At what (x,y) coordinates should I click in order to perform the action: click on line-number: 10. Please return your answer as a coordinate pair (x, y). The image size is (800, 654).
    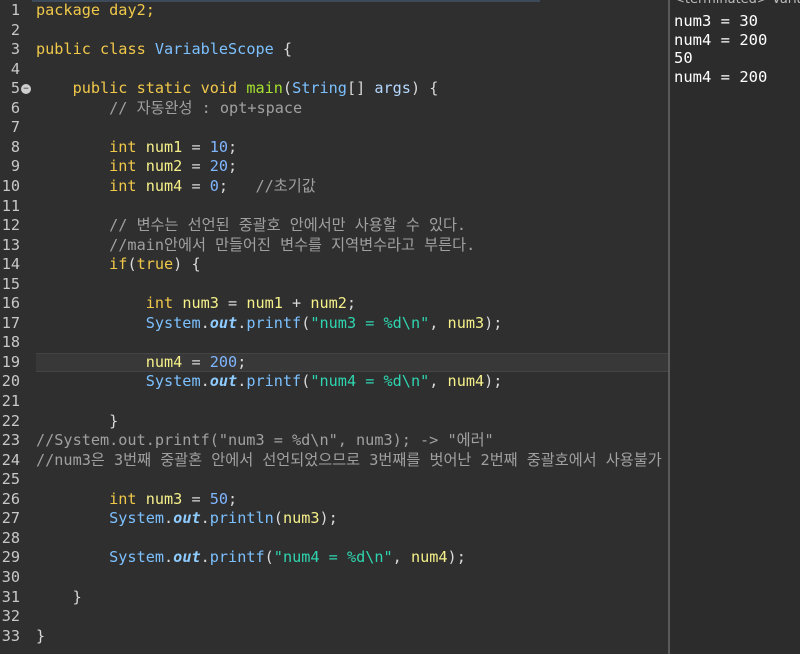
    Looking at the image, I should click on (10, 185).